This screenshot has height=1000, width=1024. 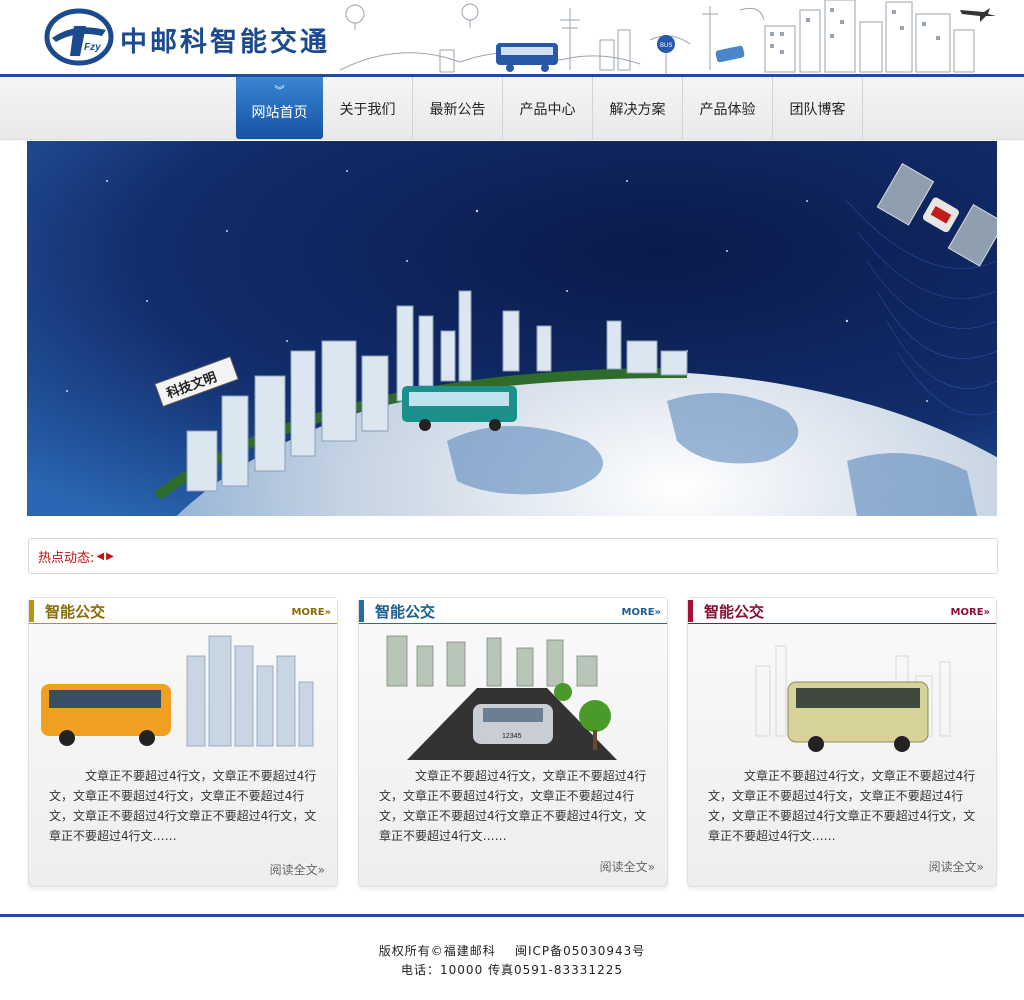 What do you see at coordinates (92, 47) in the screenshot?
I see `logo-initials: Fzy` at bounding box center [92, 47].